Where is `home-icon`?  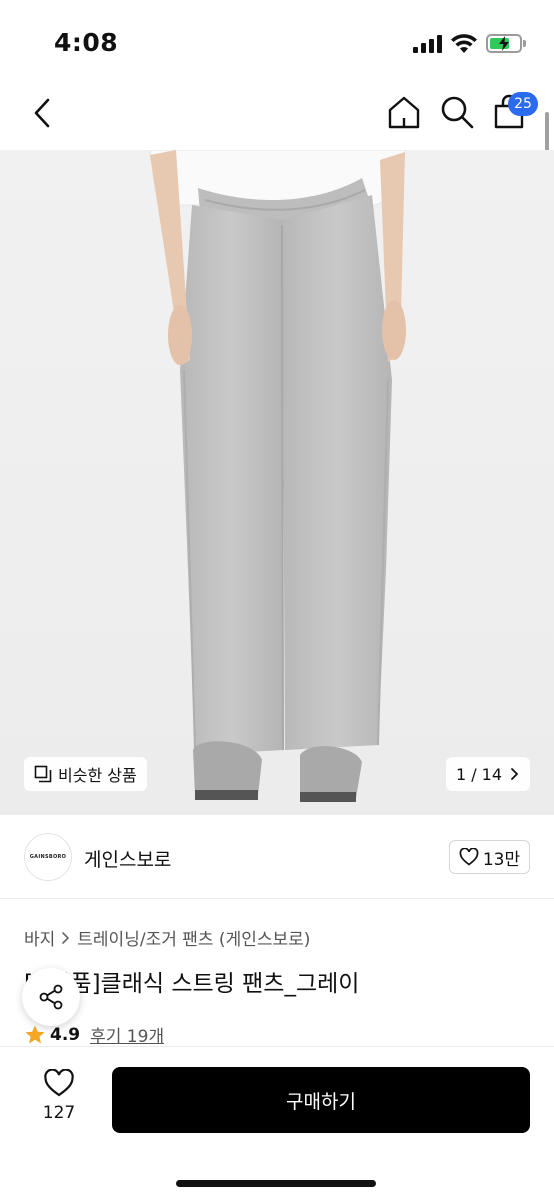 home-icon is located at coordinates (404, 112).